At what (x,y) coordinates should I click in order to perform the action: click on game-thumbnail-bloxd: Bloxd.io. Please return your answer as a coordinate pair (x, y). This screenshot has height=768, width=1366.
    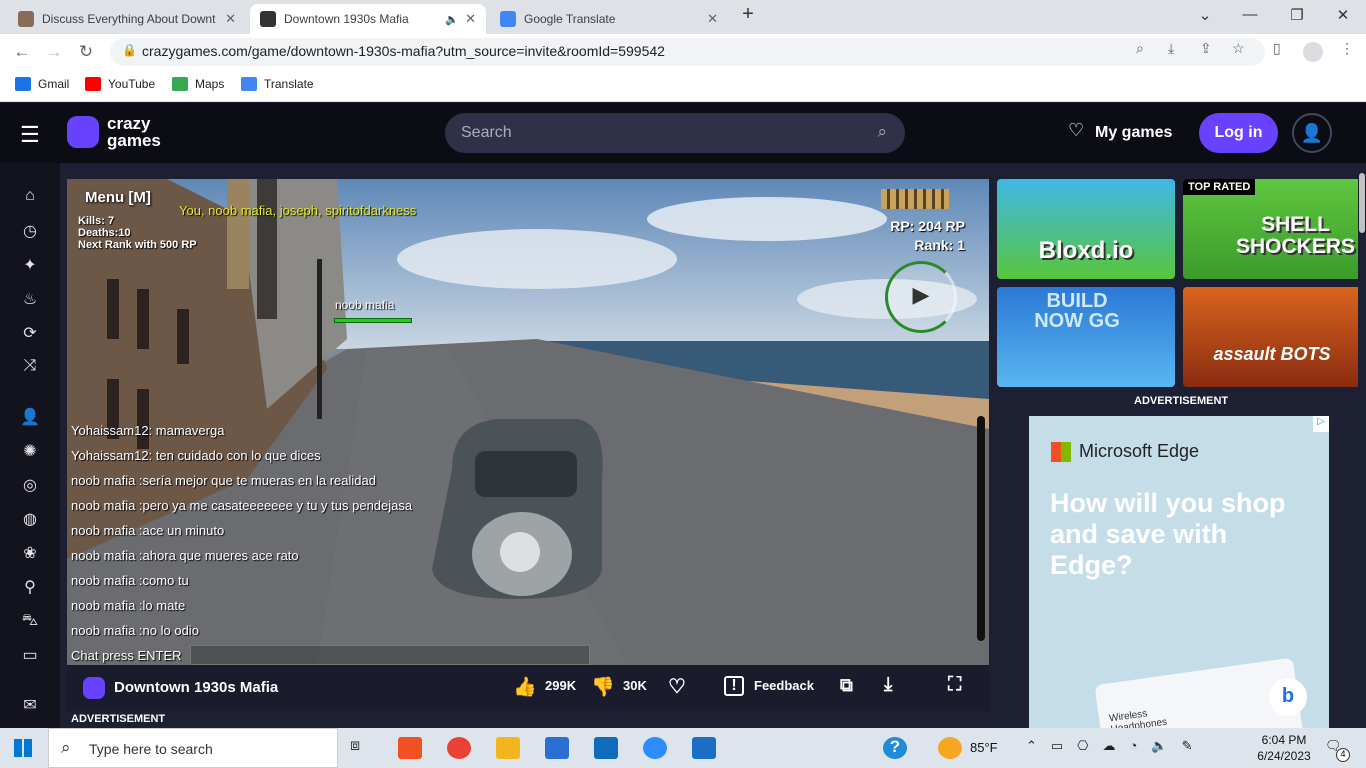
    Looking at the image, I should click on (1086, 229).